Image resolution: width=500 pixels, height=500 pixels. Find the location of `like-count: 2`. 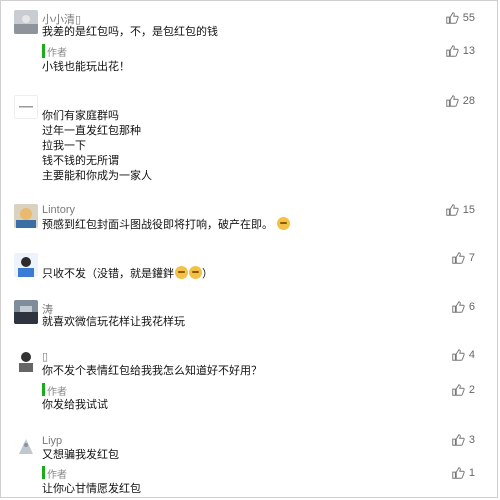

like-count: 2 is located at coordinates (471, 390).